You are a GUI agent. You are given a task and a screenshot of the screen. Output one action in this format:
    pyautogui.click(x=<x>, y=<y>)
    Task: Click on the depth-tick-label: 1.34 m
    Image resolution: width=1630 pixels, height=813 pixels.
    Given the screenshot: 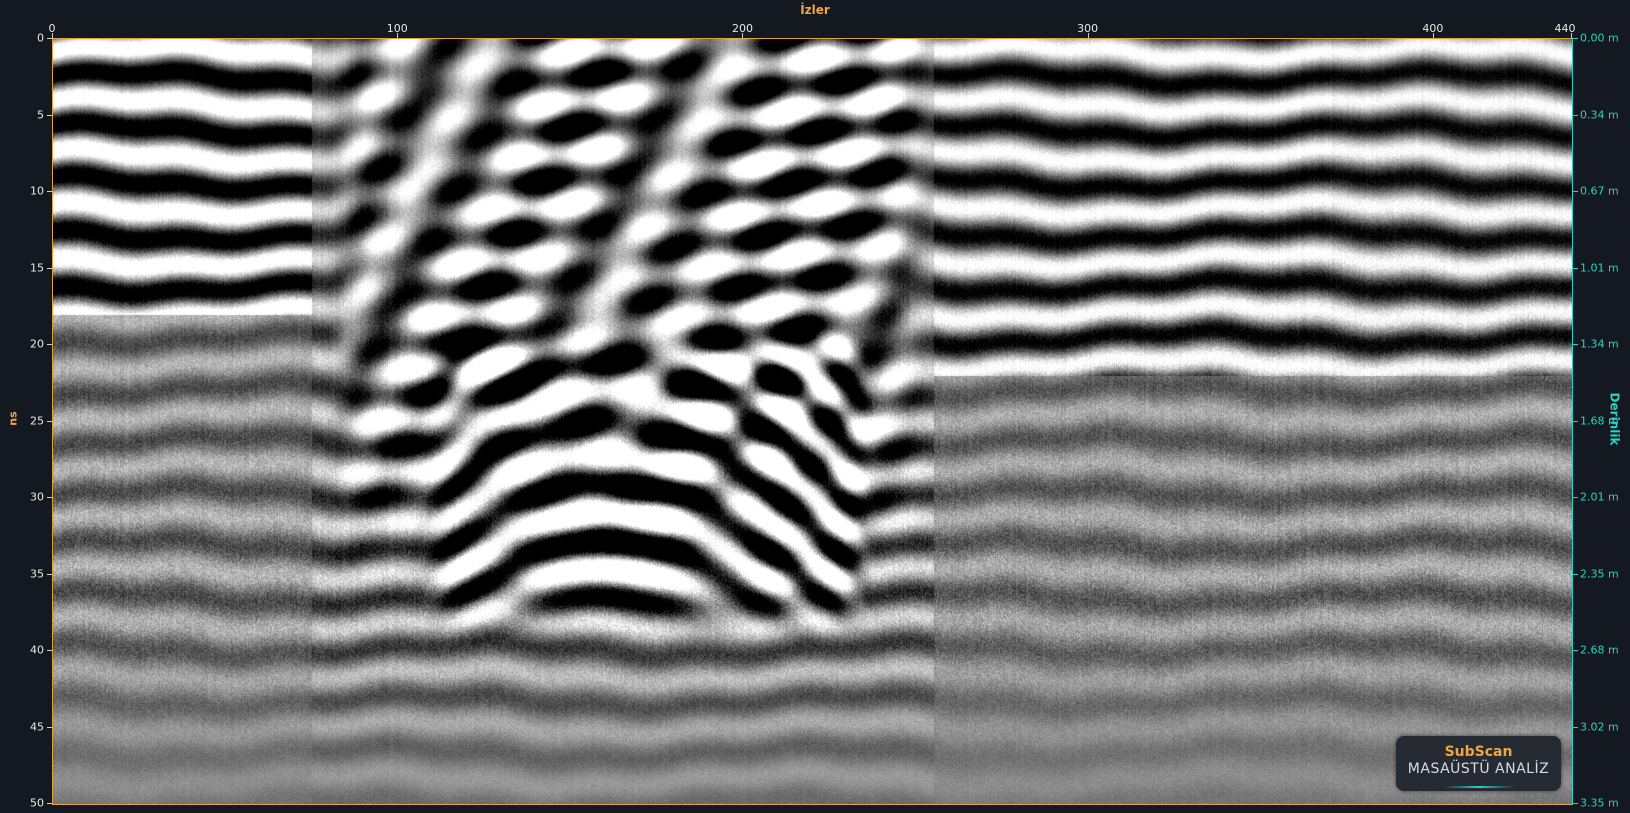 What is the action you would take?
    pyautogui.click(x=1599, y=344)
    